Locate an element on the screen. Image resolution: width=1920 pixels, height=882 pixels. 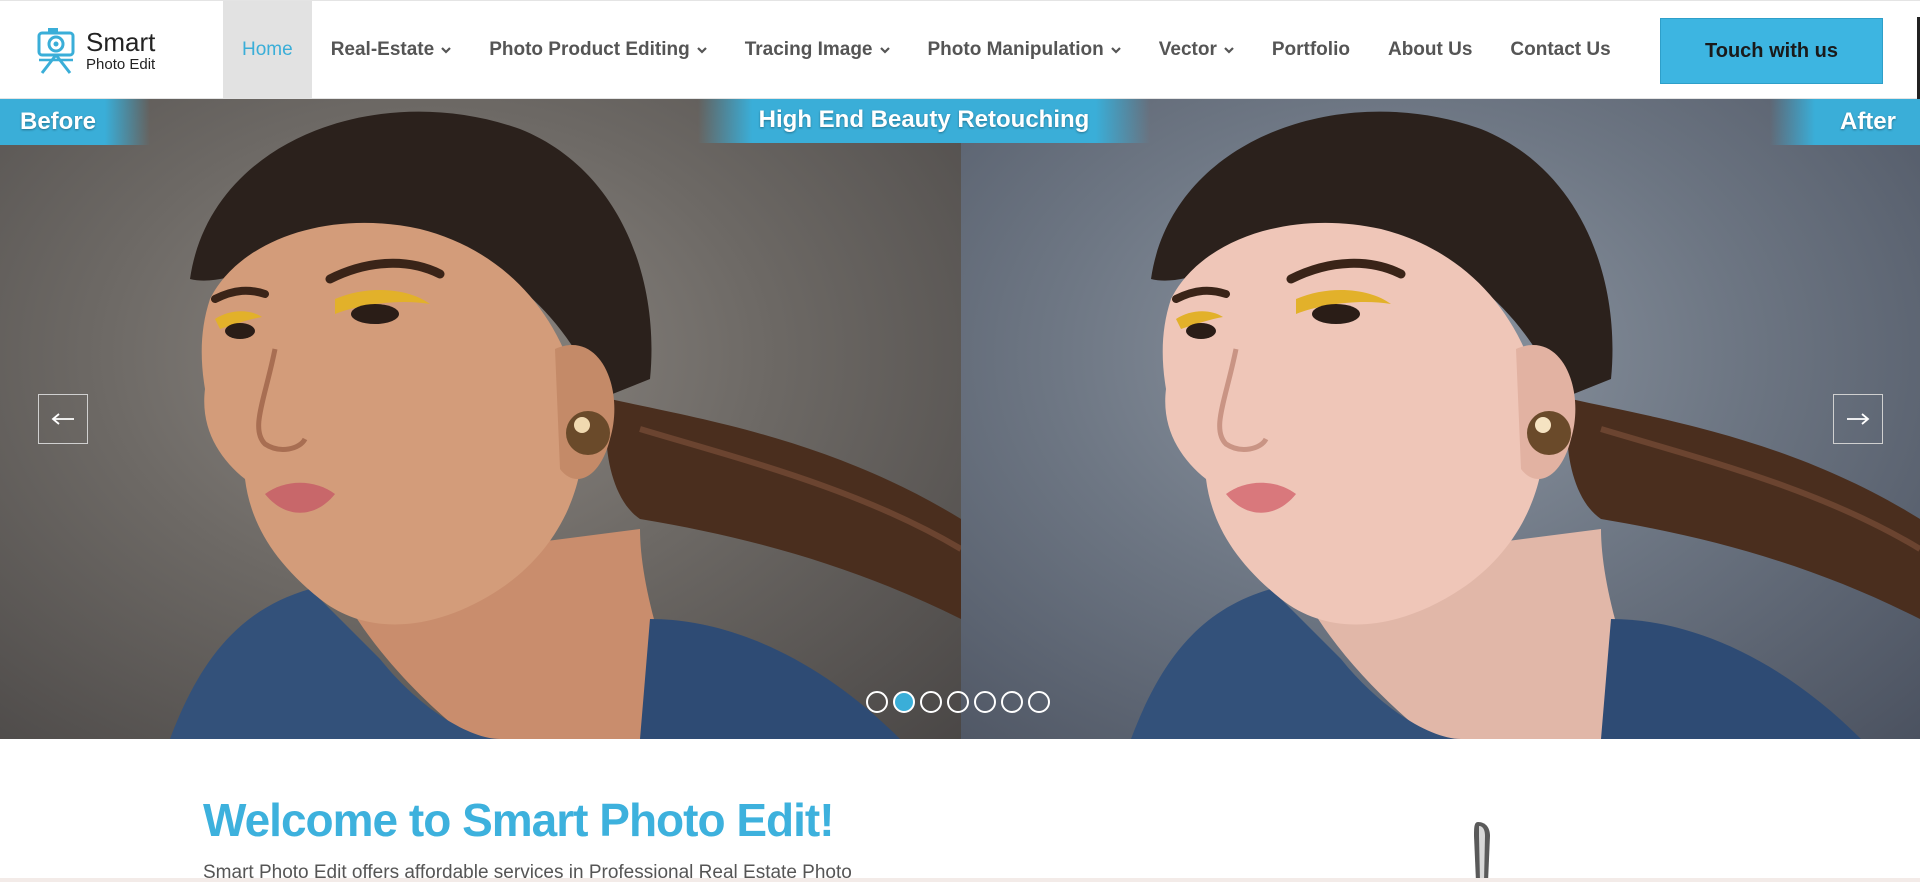
slide-title: High End Beauty Retouching is located at coordinates (924, 121).